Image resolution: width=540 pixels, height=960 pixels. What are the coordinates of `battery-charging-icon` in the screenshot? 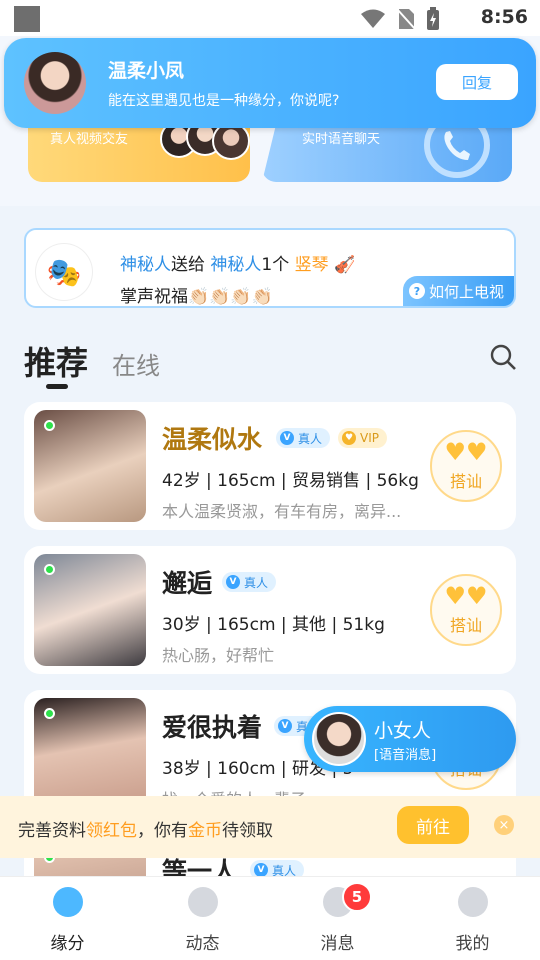 It's located at (433, 18).